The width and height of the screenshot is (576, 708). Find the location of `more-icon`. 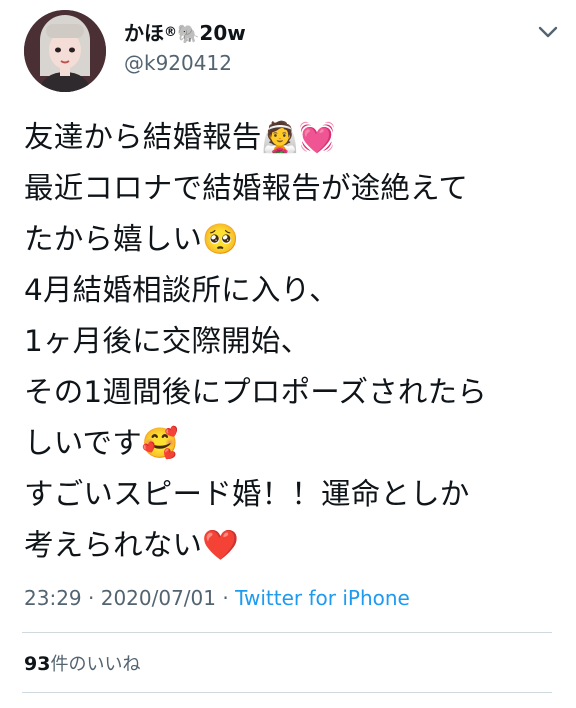

more-icon is located at coordinates (548, 32).